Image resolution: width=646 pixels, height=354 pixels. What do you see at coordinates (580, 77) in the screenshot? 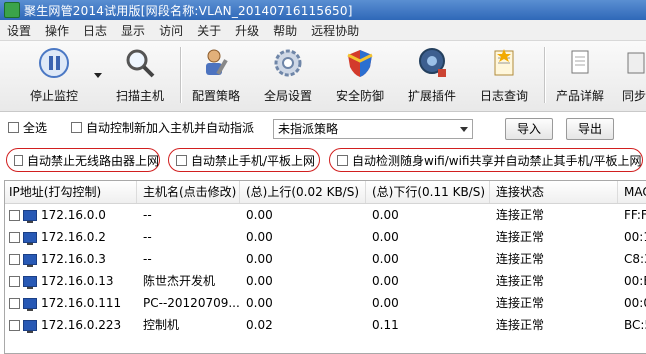
I see `product-details-button: 产品详解` at bounding box center [580, 77].